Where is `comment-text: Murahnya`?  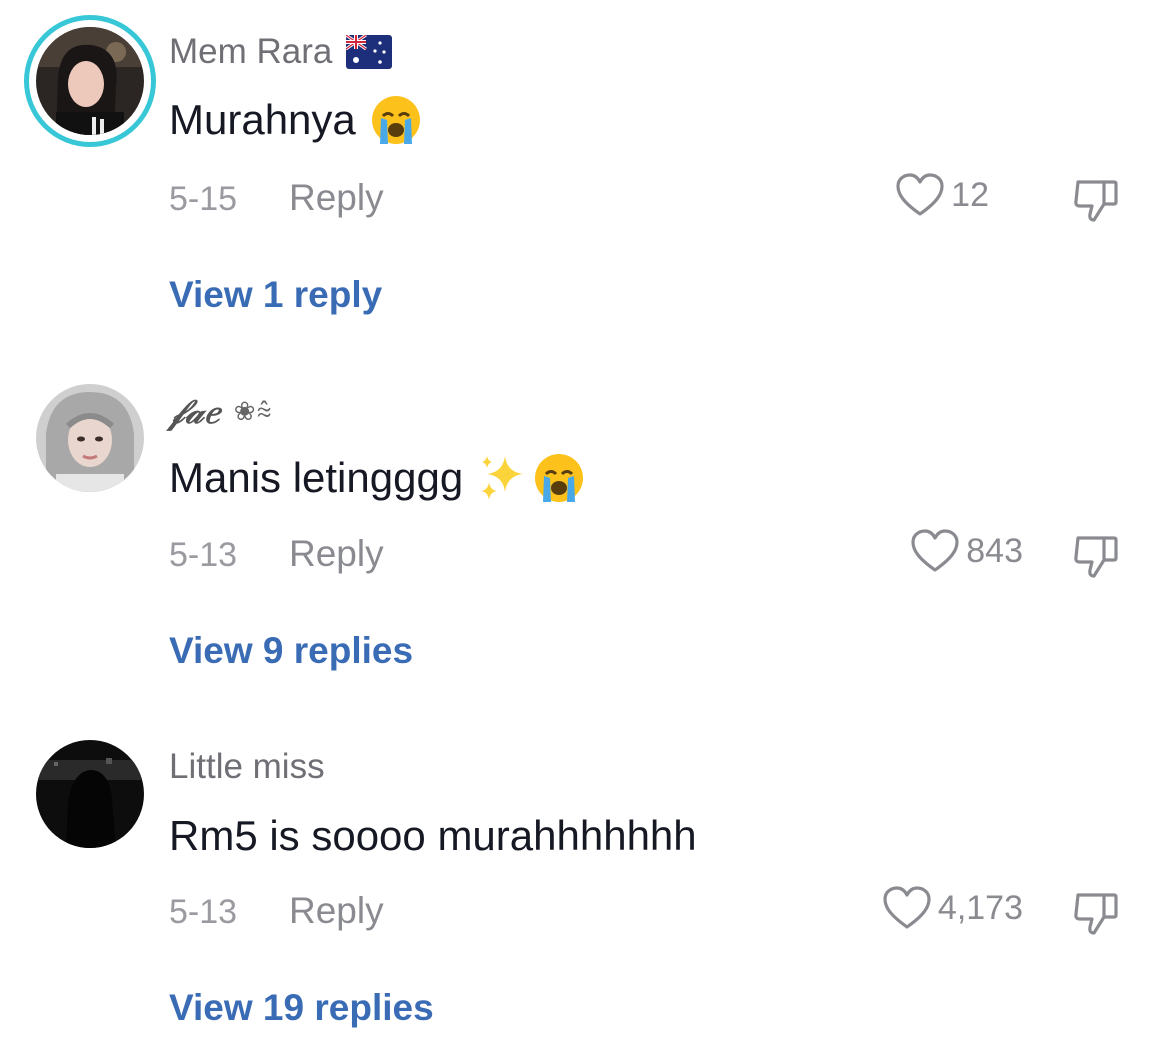
comment-text: Murahnya is located at coordinates (295, 120).